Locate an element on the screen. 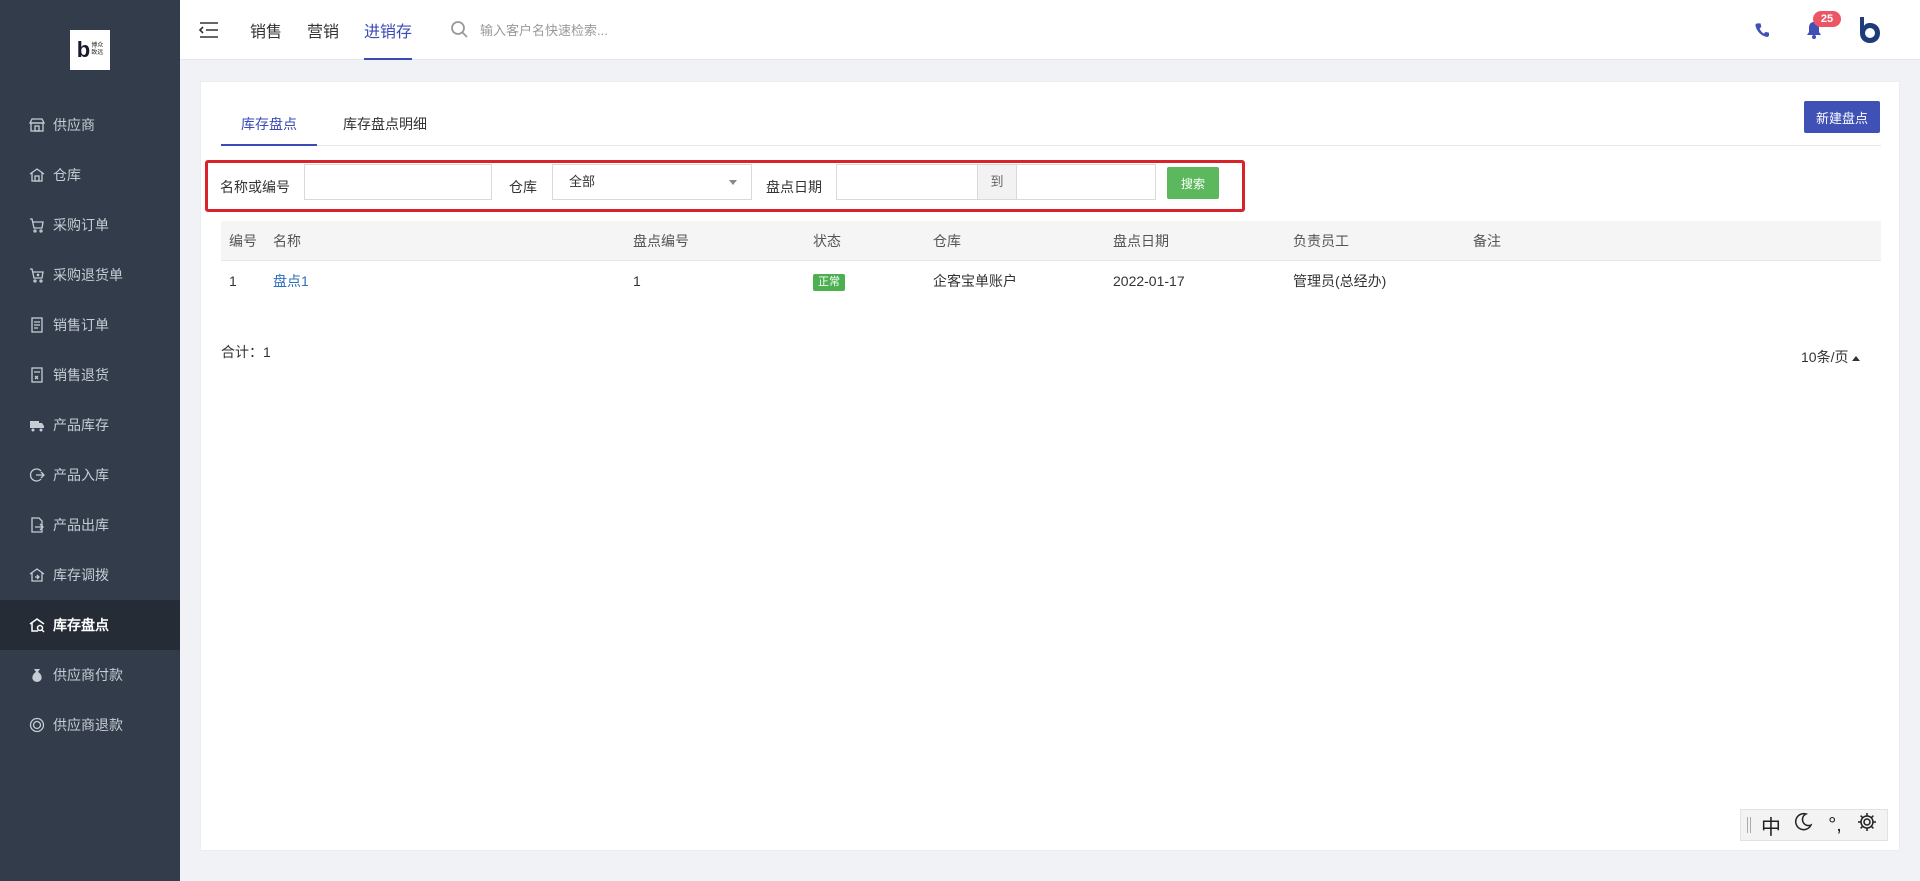  tab-inventory-check: 库存盘点 is located at coordinates (269, 126).